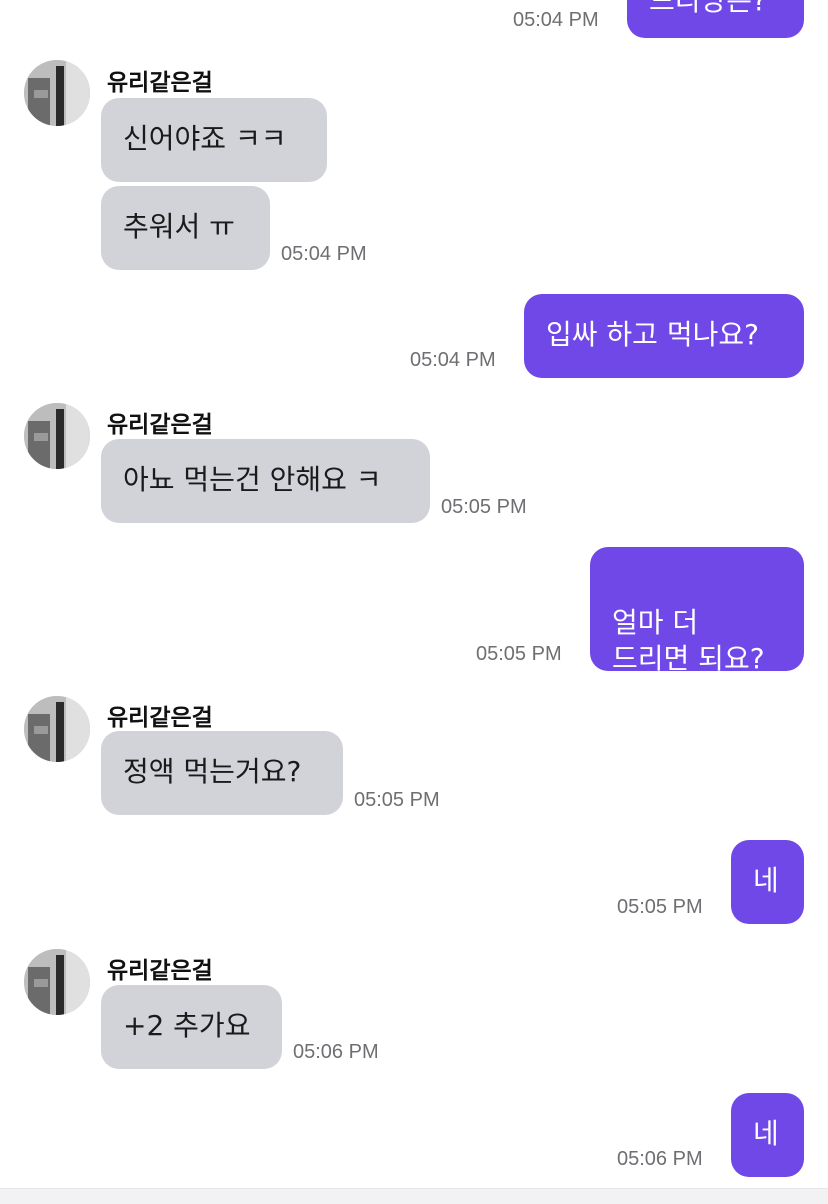 The height and width of the screenshot is (1204, 828). I want to click on message-text: +2 추가요, so click(187, 1025).